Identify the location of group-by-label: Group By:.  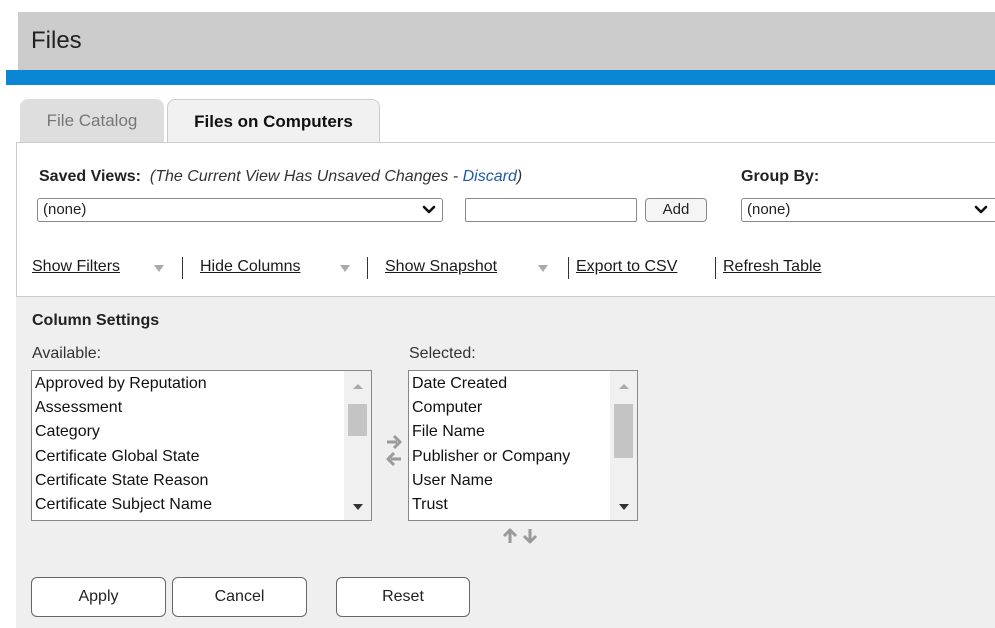
(780, 176).